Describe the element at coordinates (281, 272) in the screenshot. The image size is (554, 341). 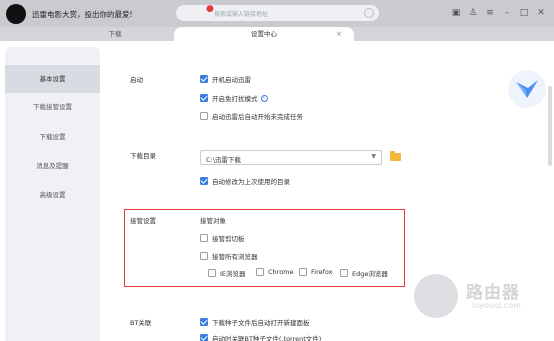
I see `browser-chrome-label: Chrome` at that location.